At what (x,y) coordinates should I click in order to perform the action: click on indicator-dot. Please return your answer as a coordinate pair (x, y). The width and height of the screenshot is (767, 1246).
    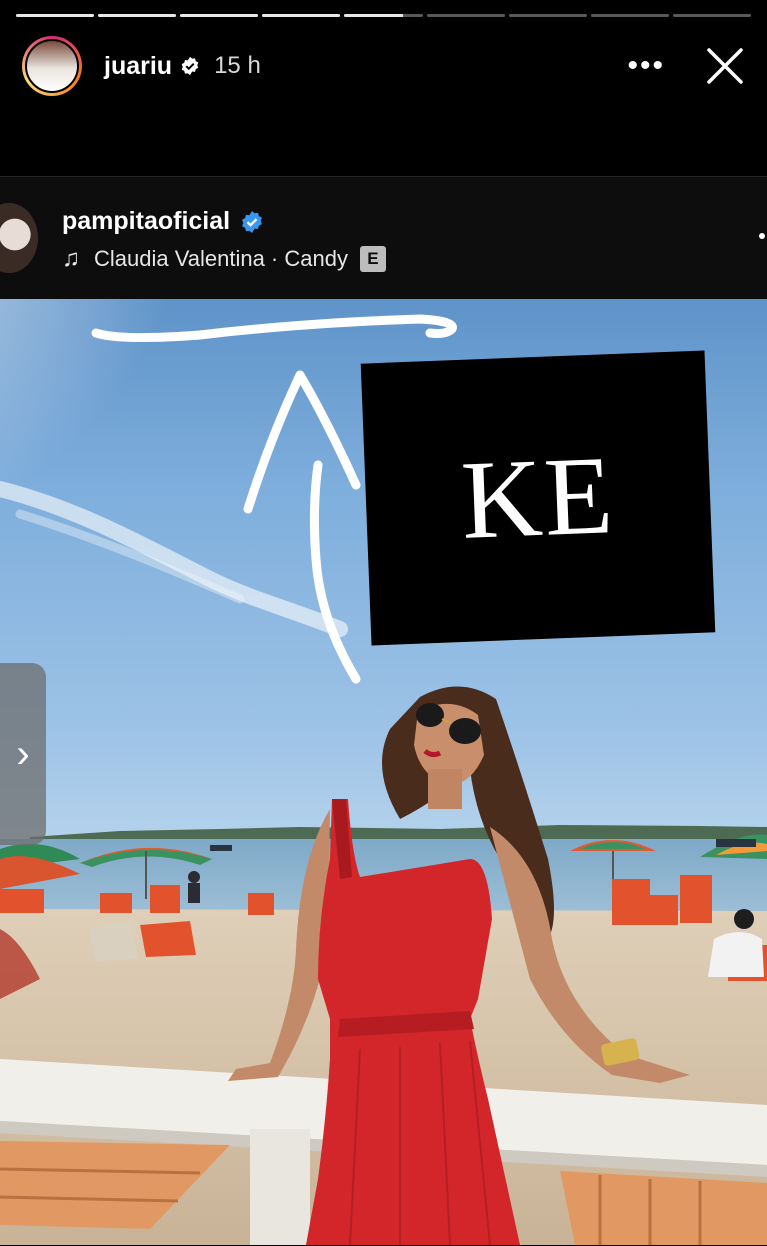
    Looking at the image, I should click on (762, 236).